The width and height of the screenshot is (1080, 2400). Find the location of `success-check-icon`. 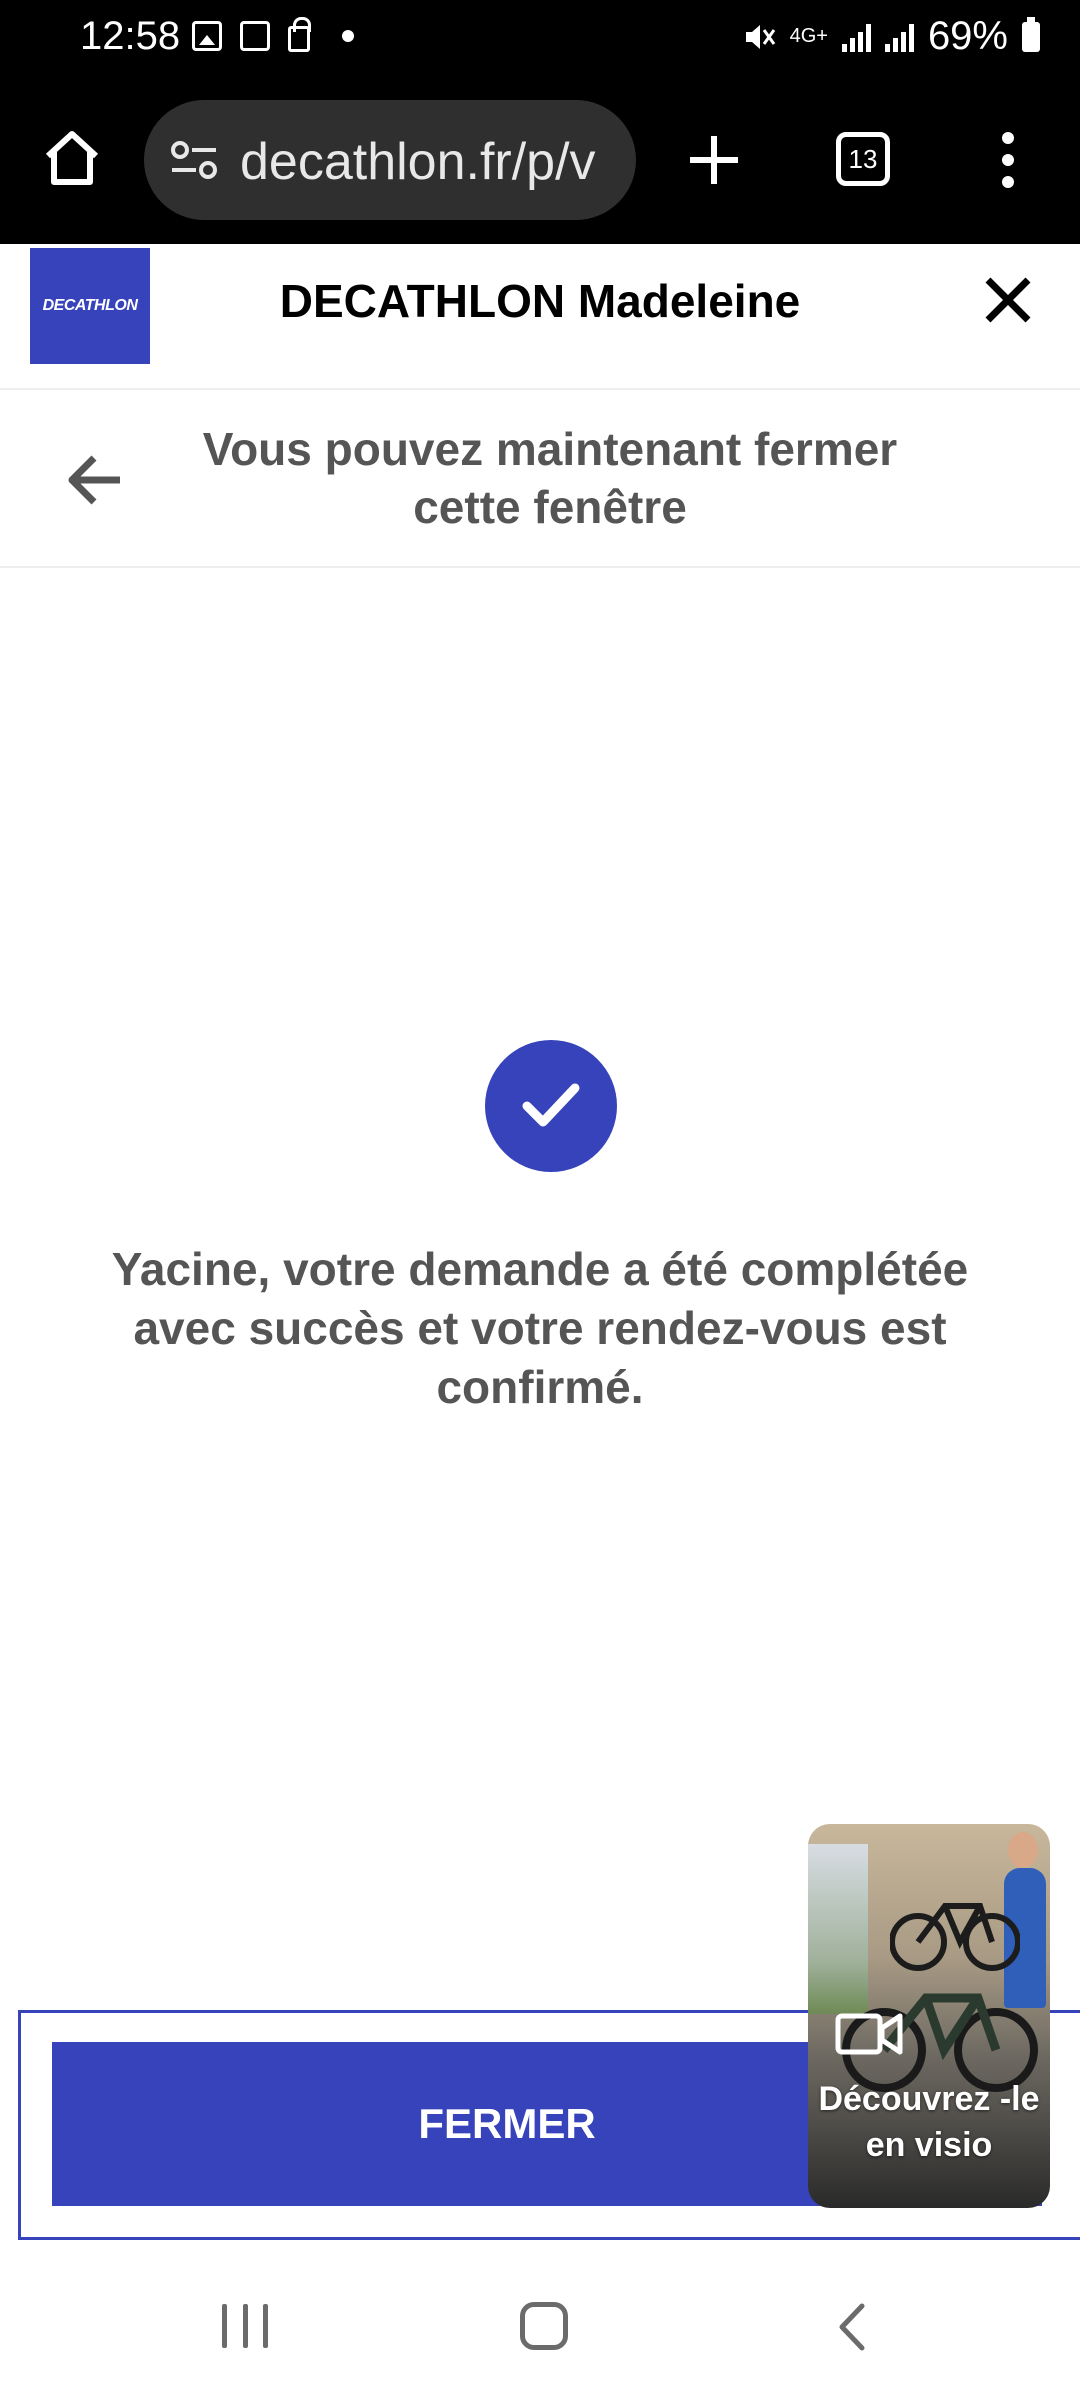

success-check-icon is located at coordinates (551, 1106).